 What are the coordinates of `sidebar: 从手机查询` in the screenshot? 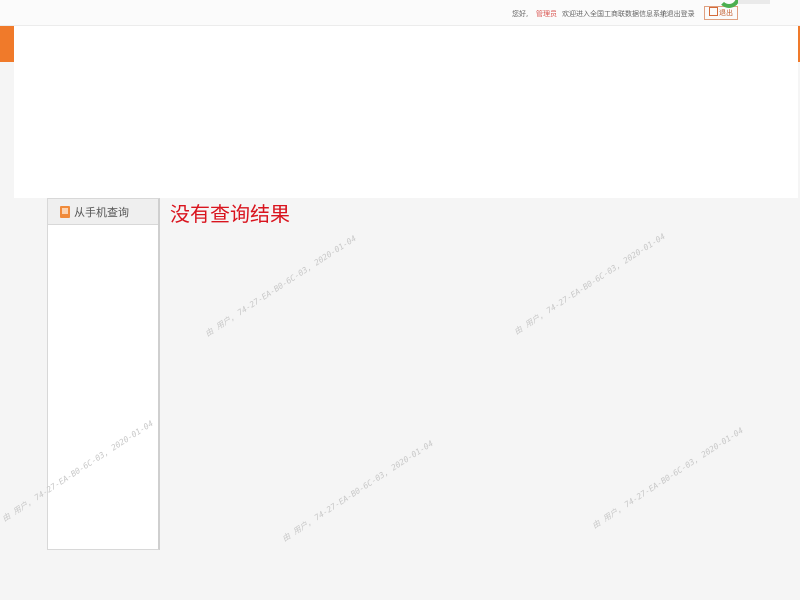 It's located at (103, 374).